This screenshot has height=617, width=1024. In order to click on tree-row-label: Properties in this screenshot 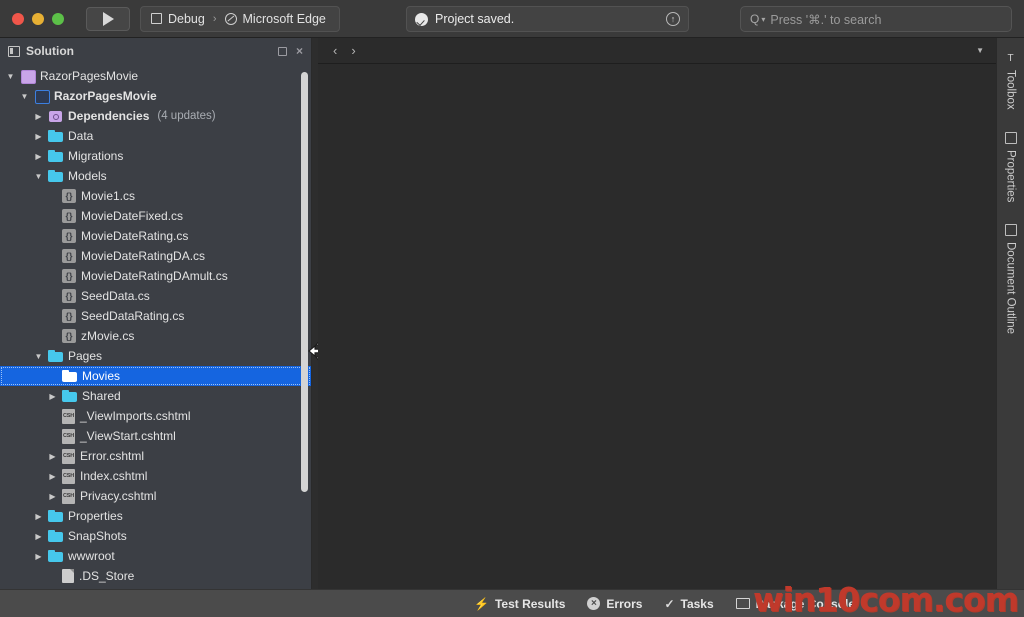, I will do `click(95, 516)`.